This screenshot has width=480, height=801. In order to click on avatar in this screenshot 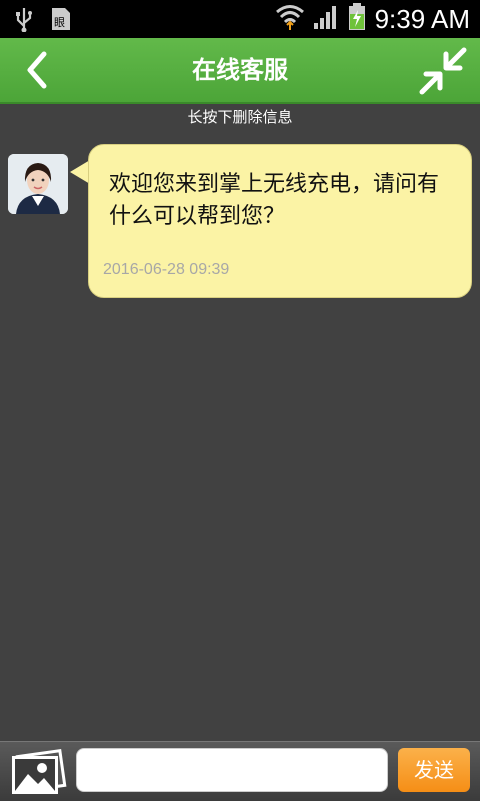, I will do `click(38, 184)`.